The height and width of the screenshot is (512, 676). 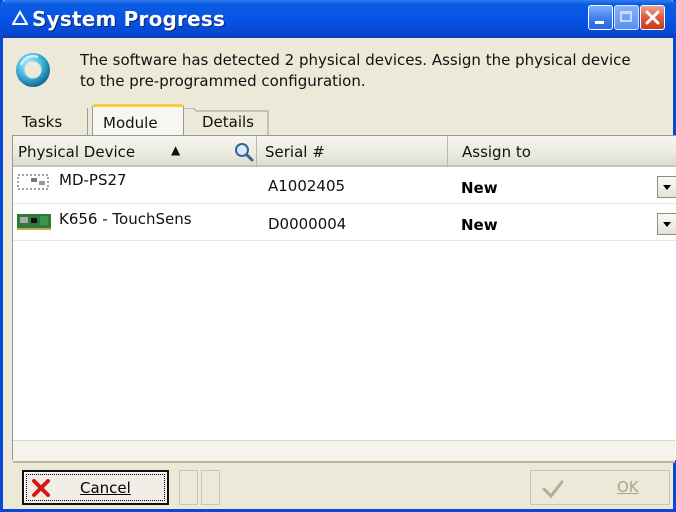 I want to click on column-header-assign-to: Assign to, so click(x=562, y=151).